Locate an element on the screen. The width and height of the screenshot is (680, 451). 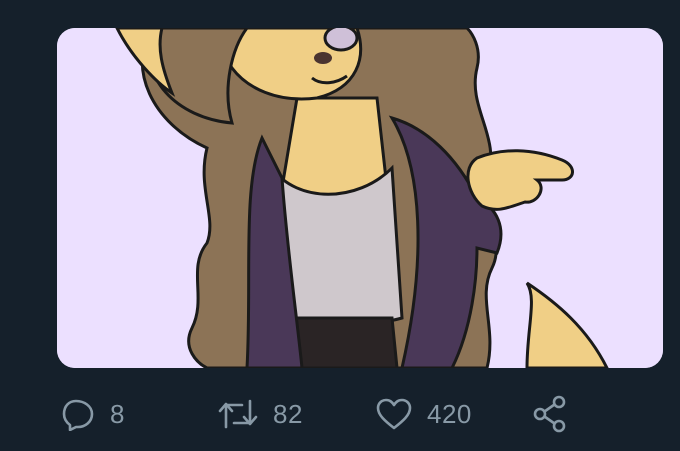
reply-button: 8 is located at coordinates (93, 414).